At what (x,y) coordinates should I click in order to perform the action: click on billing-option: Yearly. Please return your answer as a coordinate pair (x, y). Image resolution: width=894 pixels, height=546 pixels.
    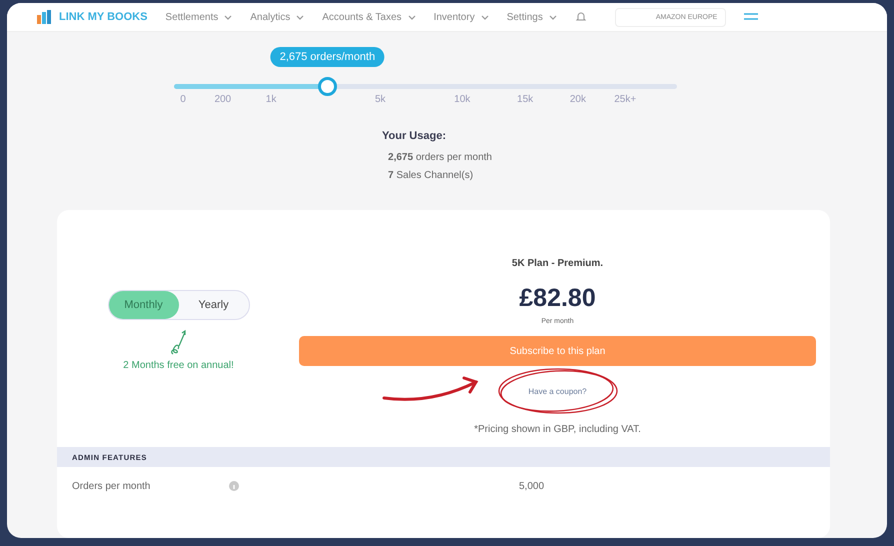
    Looking at the image, I should click on (213, 305).